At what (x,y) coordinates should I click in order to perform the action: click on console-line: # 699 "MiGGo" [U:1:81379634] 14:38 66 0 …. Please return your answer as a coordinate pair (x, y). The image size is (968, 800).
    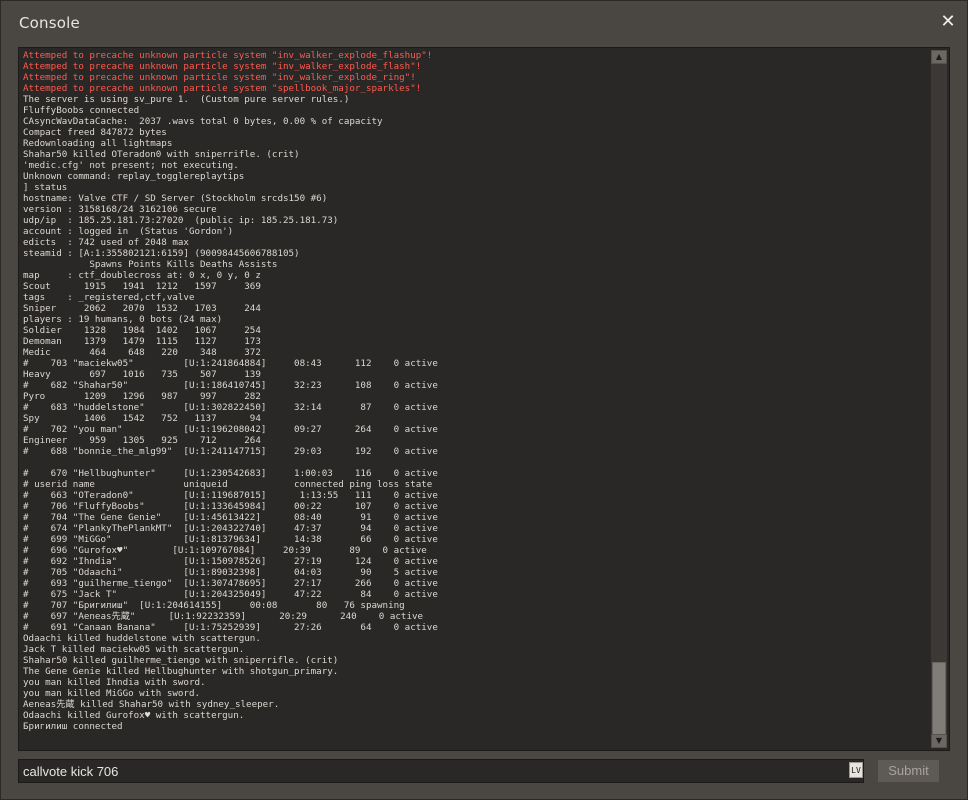
    Looking at the image, I should click on (230, 539).